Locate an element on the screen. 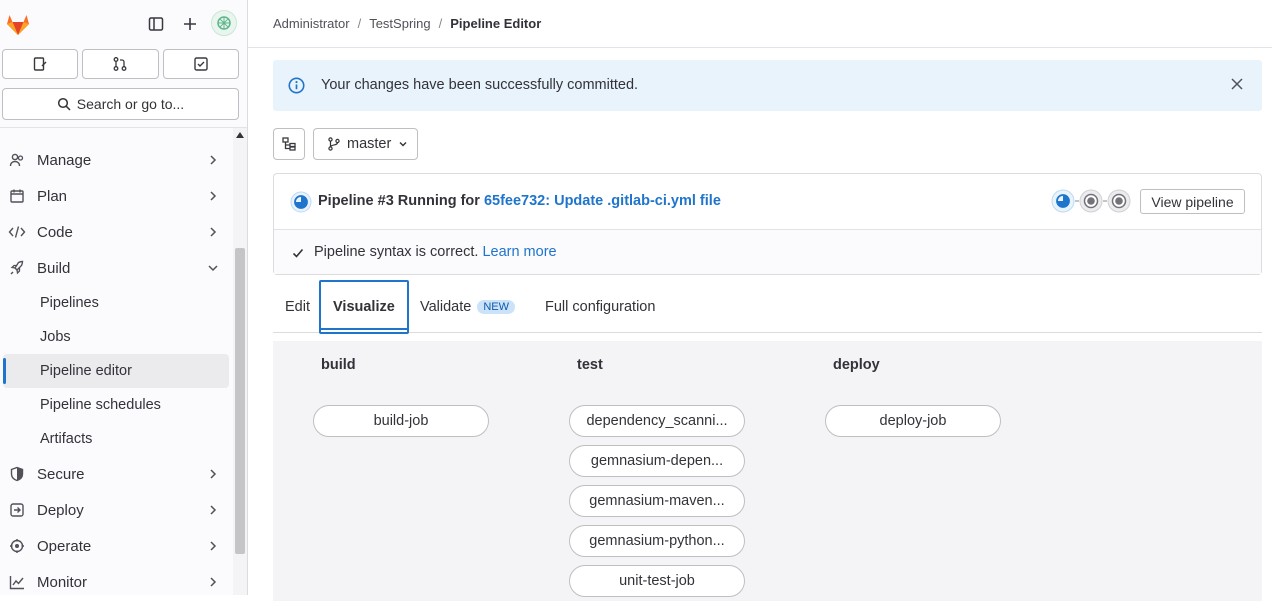  branch-name: master is located at coordinates (369, 144).